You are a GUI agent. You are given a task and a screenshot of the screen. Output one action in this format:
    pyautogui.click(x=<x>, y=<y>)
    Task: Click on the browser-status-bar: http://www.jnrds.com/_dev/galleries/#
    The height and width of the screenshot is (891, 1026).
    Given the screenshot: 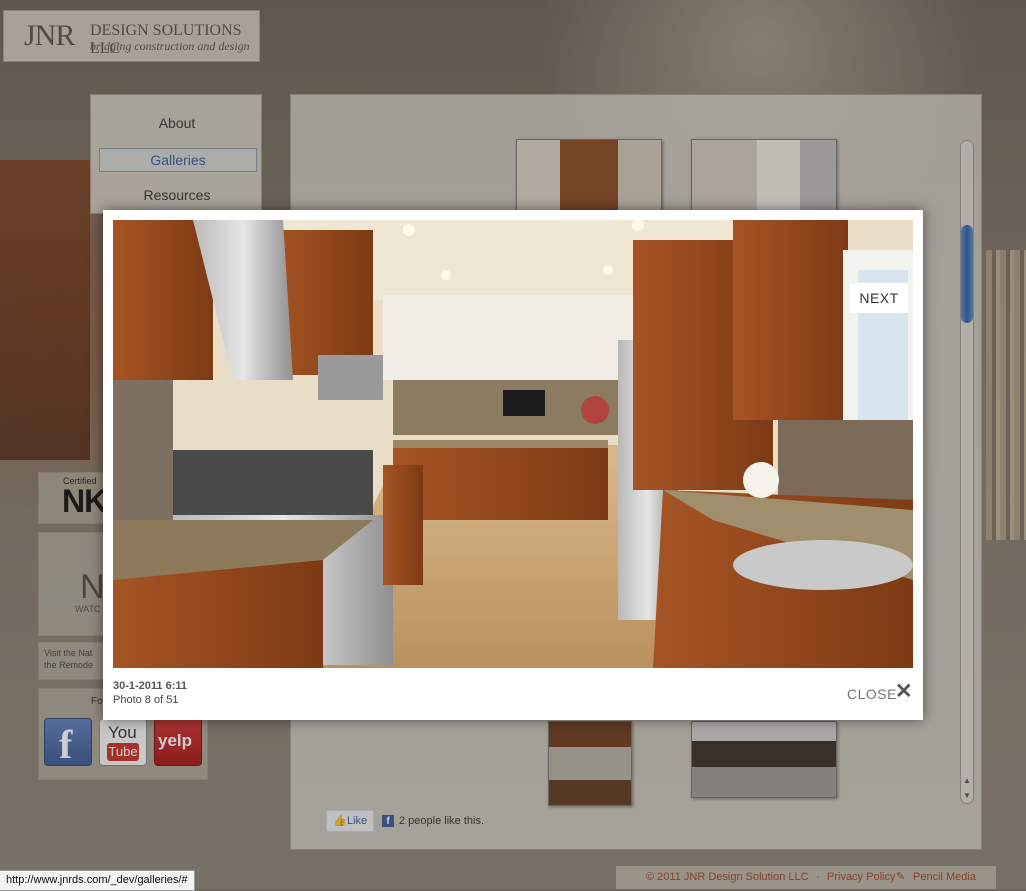 What is the action you would take?
    pyautogui.click(x=97, y=880)
    